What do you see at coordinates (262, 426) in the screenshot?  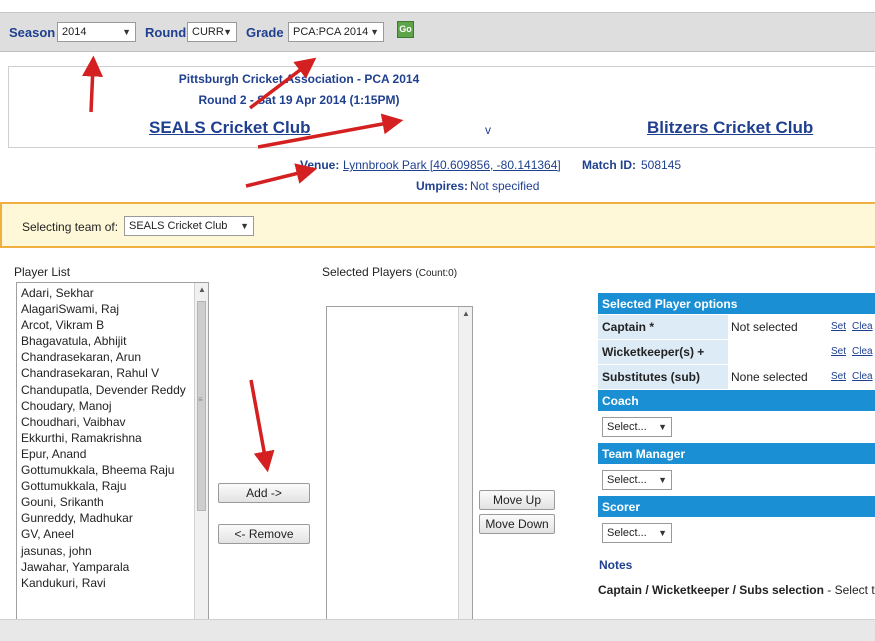 I see `arrow-to-add` at bounding box center [262, 426].